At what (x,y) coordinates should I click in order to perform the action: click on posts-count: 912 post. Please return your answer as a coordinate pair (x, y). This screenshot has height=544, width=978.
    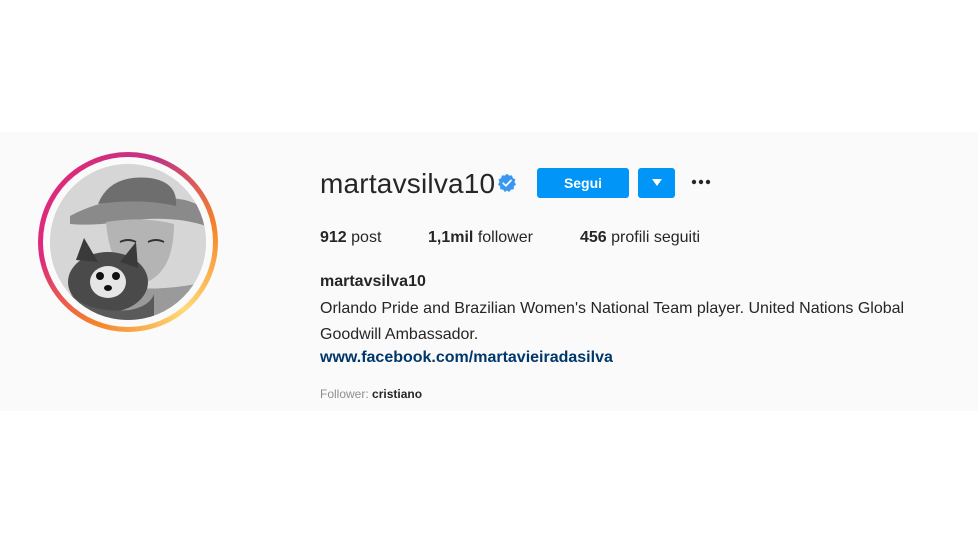
    Looking at the image, I should click on (350, 238).